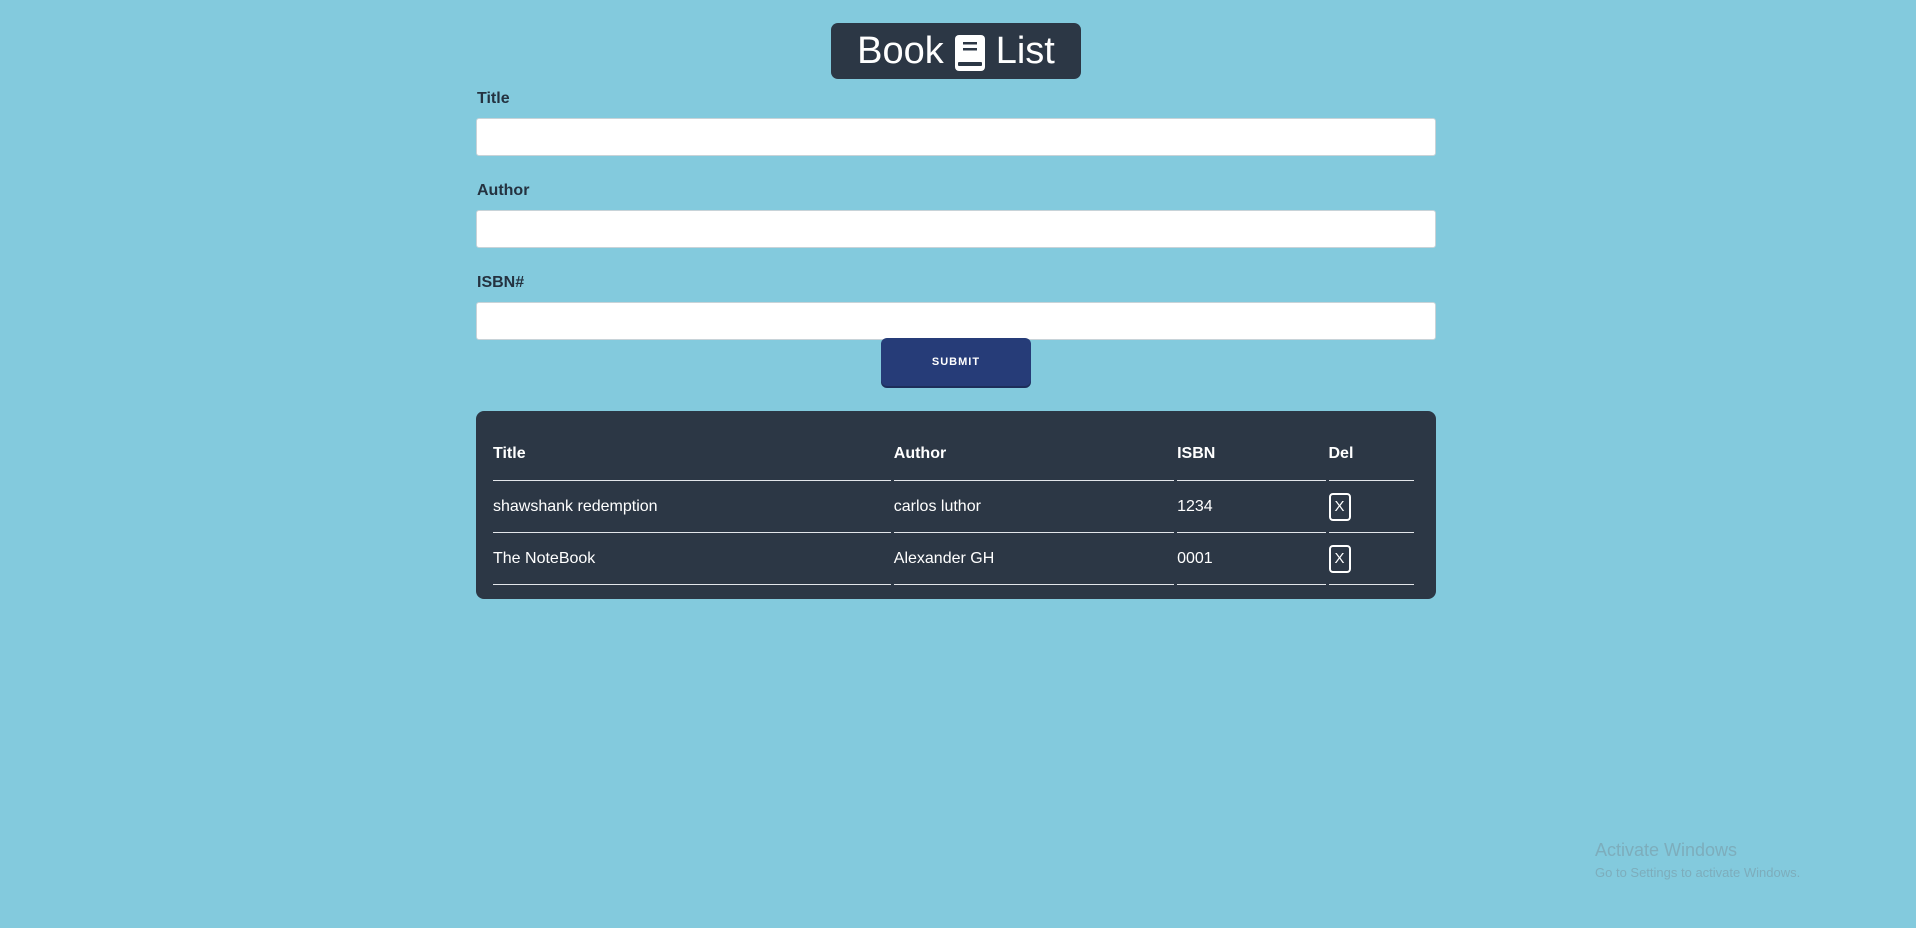 Image resolution: width=1916 pixels, height=928 pixels. What do you see at coordinates (692, 507) in the screenshot?
I see `book-title-cell: shawshank redemption` at bounding box center [692, 507].